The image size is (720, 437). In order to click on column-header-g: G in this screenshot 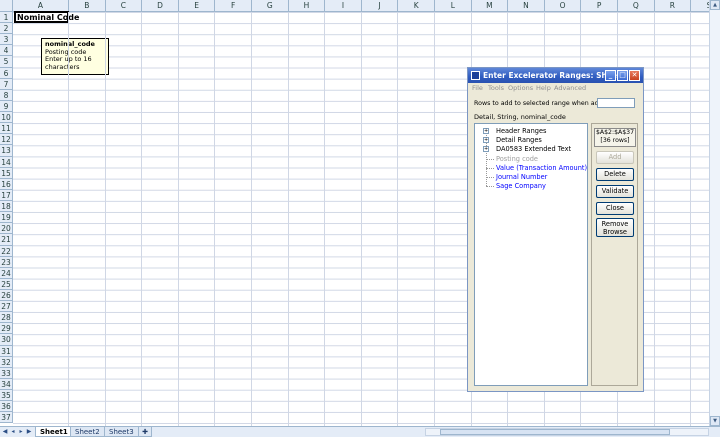, I will do `click(270, 5)`.